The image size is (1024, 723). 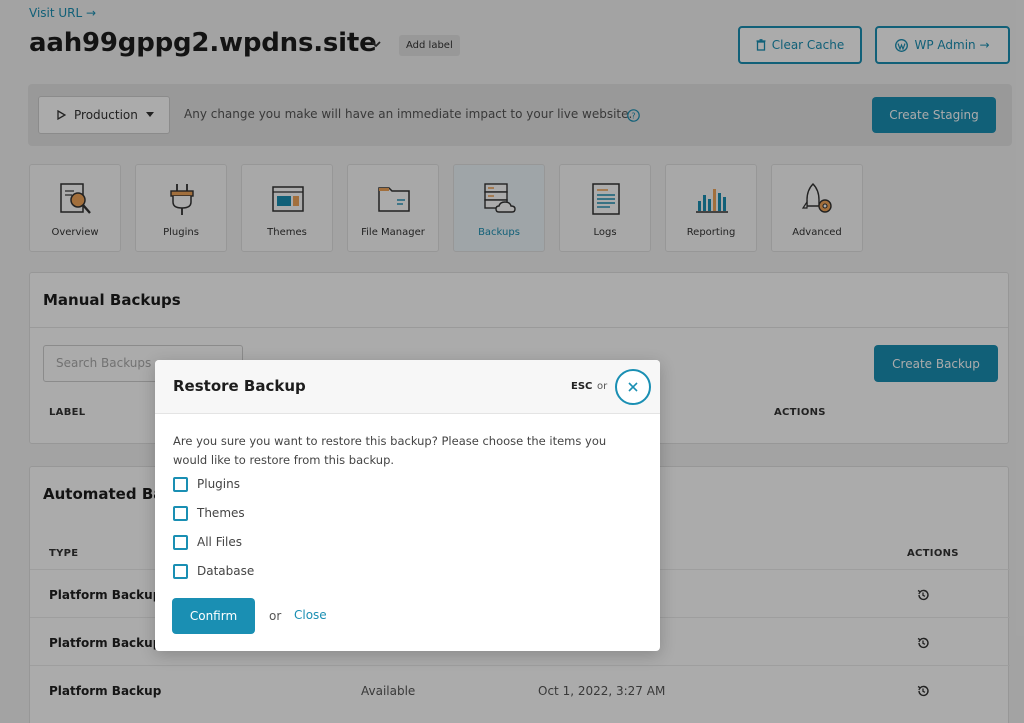 I want to click on close-icon, so click(x=633, y=387).